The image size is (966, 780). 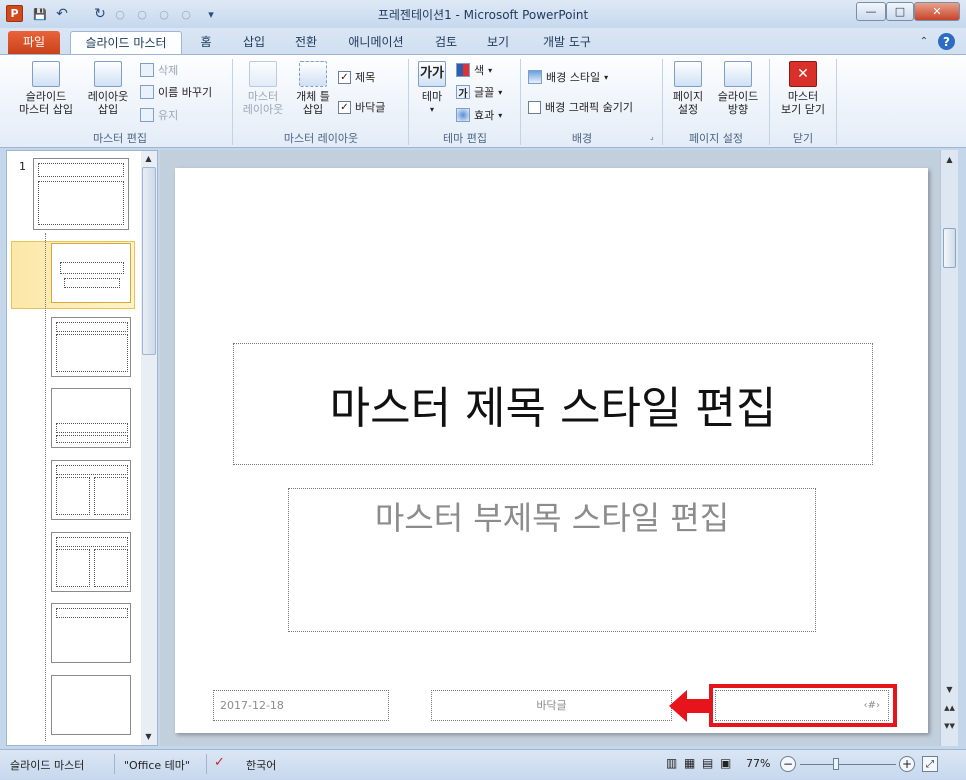 What do you see at coordinates (907, 764) in the screenshot?
I see `zoom-in-icon: +` at bounding box center [907, 764].